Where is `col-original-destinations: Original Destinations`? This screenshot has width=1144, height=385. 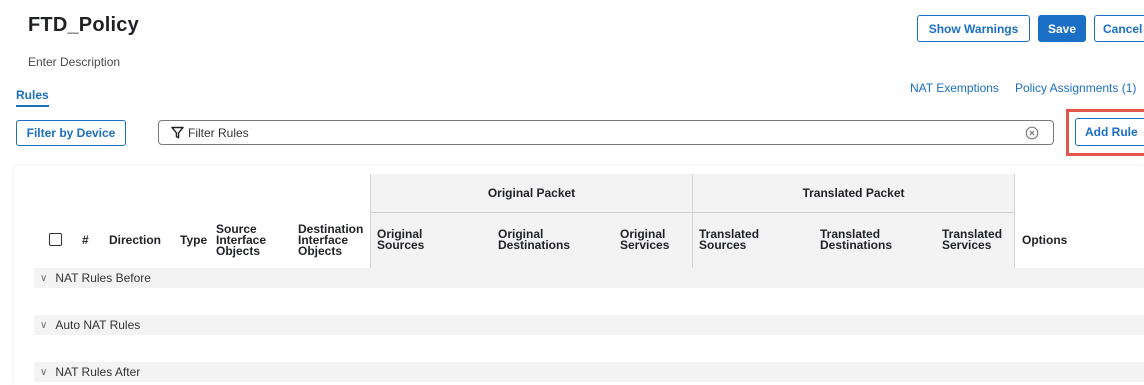 col-original-destinations: Original Destinations is located at coordinates (534, 239).